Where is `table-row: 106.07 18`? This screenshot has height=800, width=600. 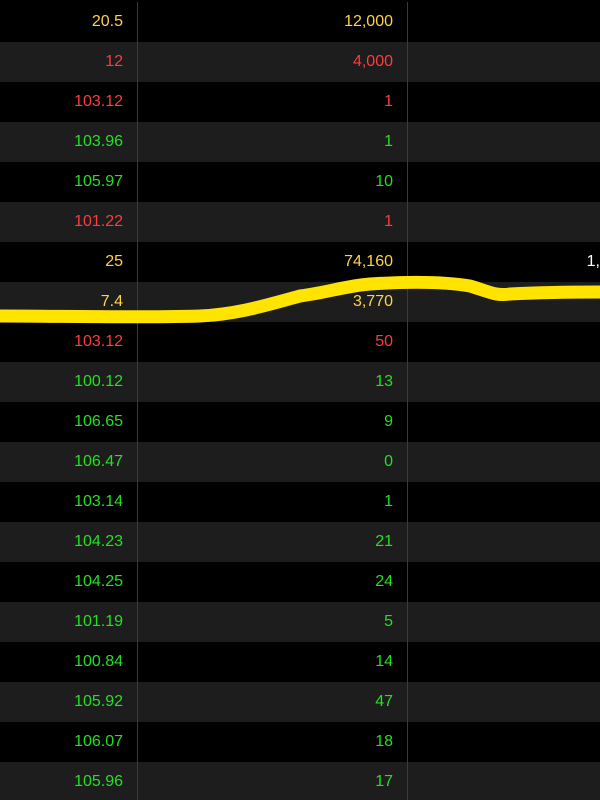 table-row: 106.07 18 is located at coordinates (300, 742).